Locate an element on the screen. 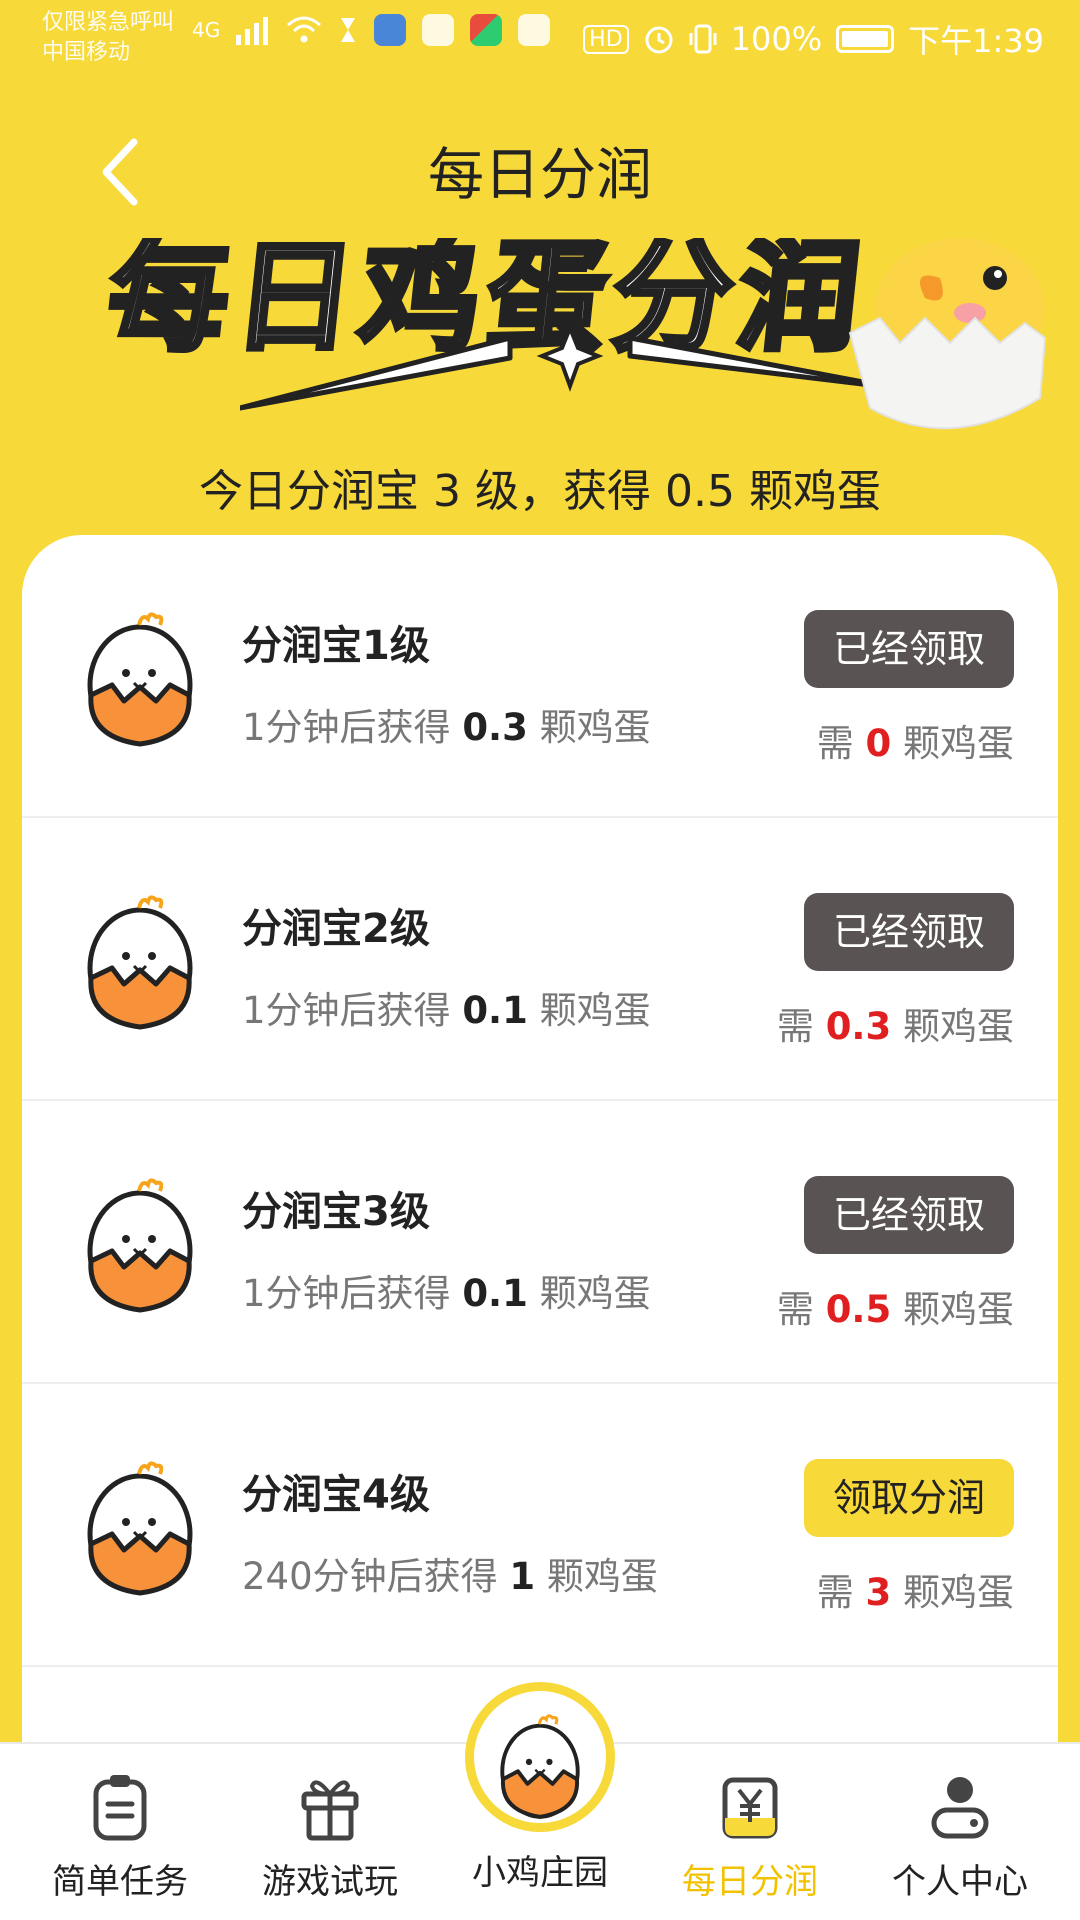  nav-label-profile: 个人中心 is located at coordinates (960, 1882).